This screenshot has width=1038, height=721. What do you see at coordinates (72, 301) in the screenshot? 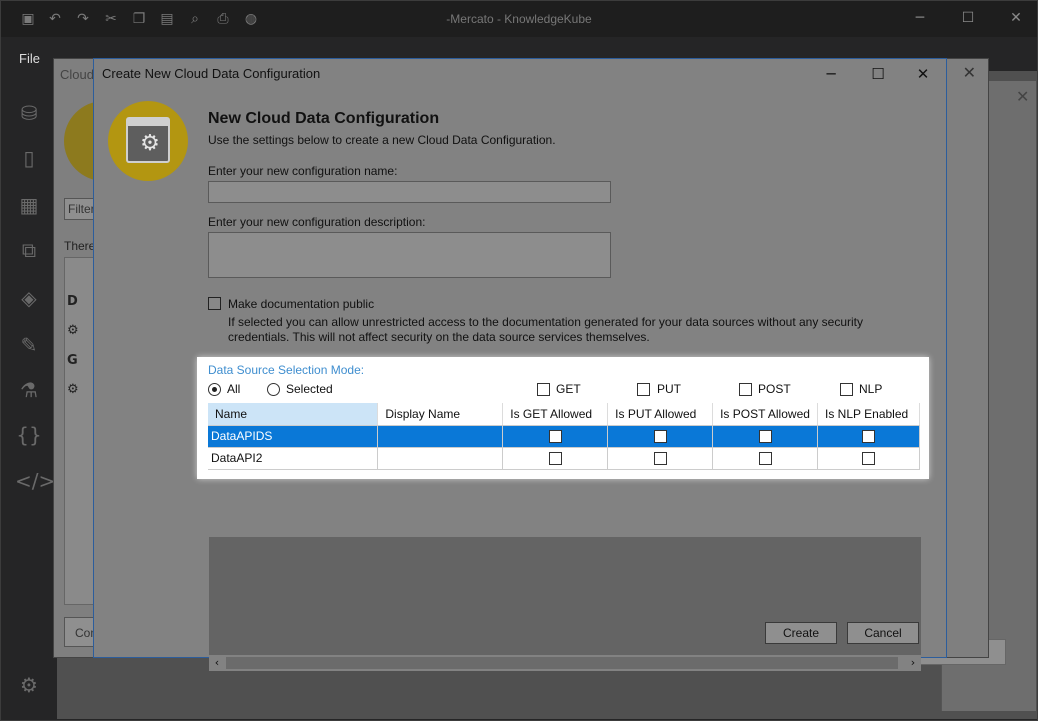
I see `background-group-row: D` at bounding box center [72, 301].